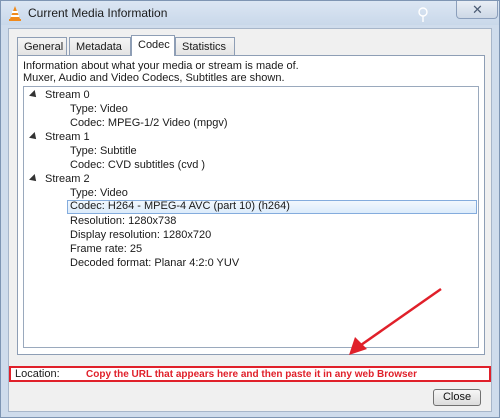  What do you see at coordinates (251, 138) in the screenshot?
I see `stream-1-row: Stream 1` at bounding box center [251, 138].